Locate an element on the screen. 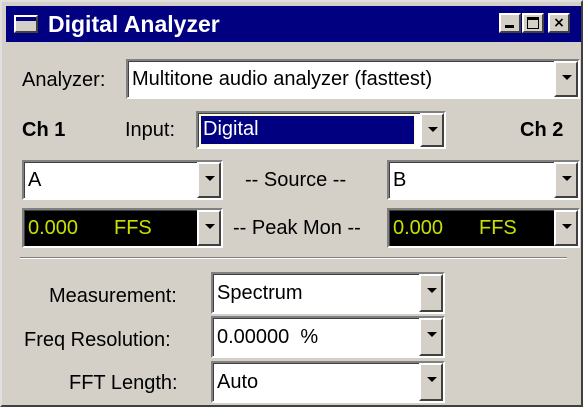 The width and height of the screenshot is (583, 407). ch2-peak-mon-meter: 0.000 FFS is located at coordinates (483, 228).